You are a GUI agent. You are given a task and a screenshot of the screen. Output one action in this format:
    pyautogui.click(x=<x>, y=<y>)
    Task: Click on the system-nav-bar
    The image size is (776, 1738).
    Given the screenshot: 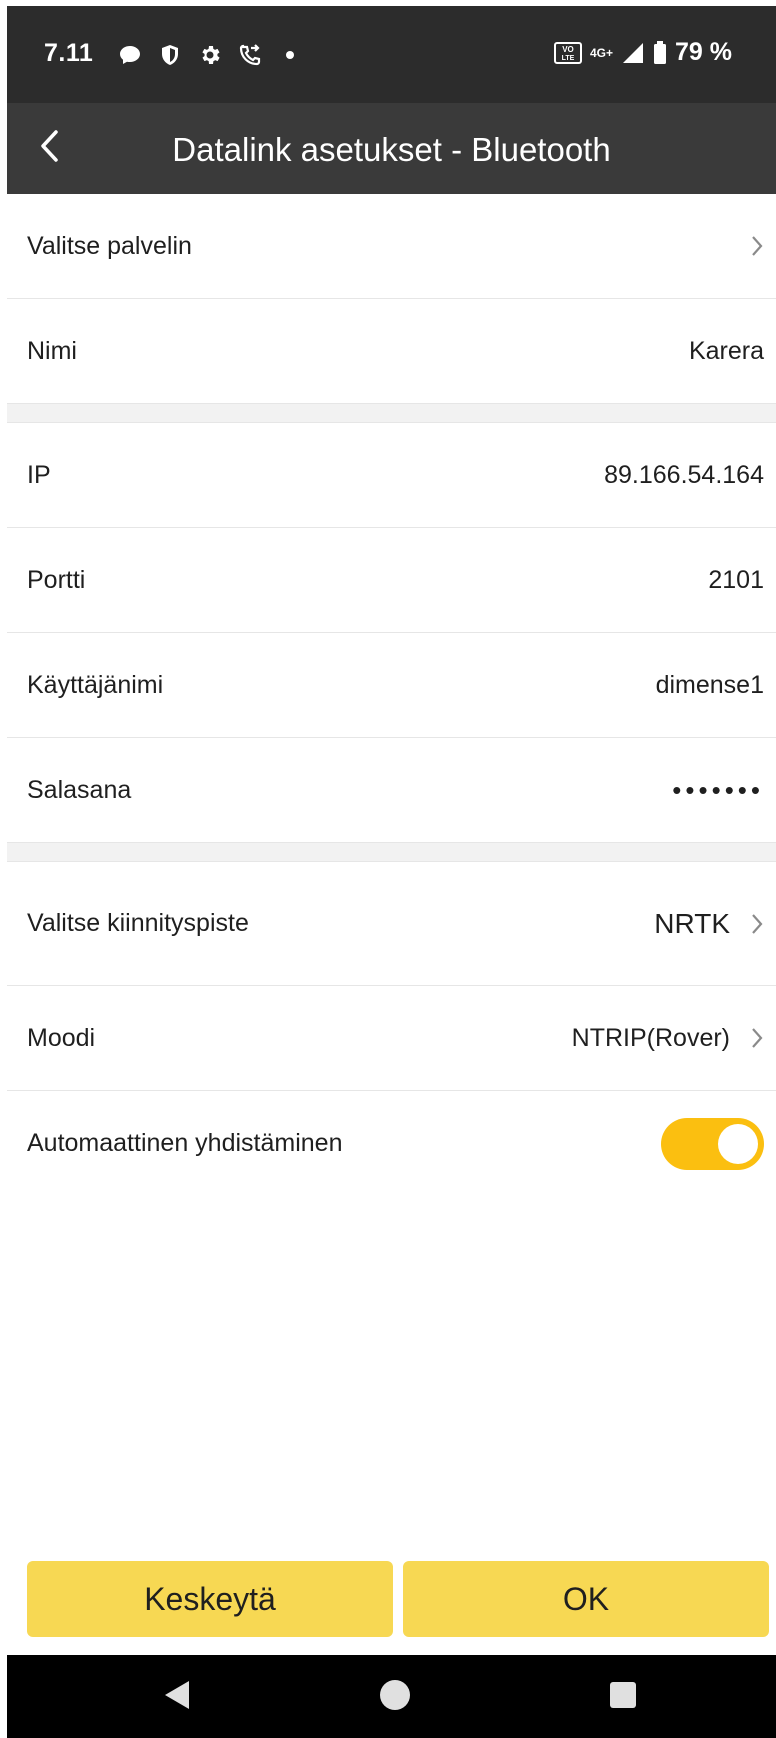 What is the action you would take?
    pyautogui.click(x=391, y=1696)
    